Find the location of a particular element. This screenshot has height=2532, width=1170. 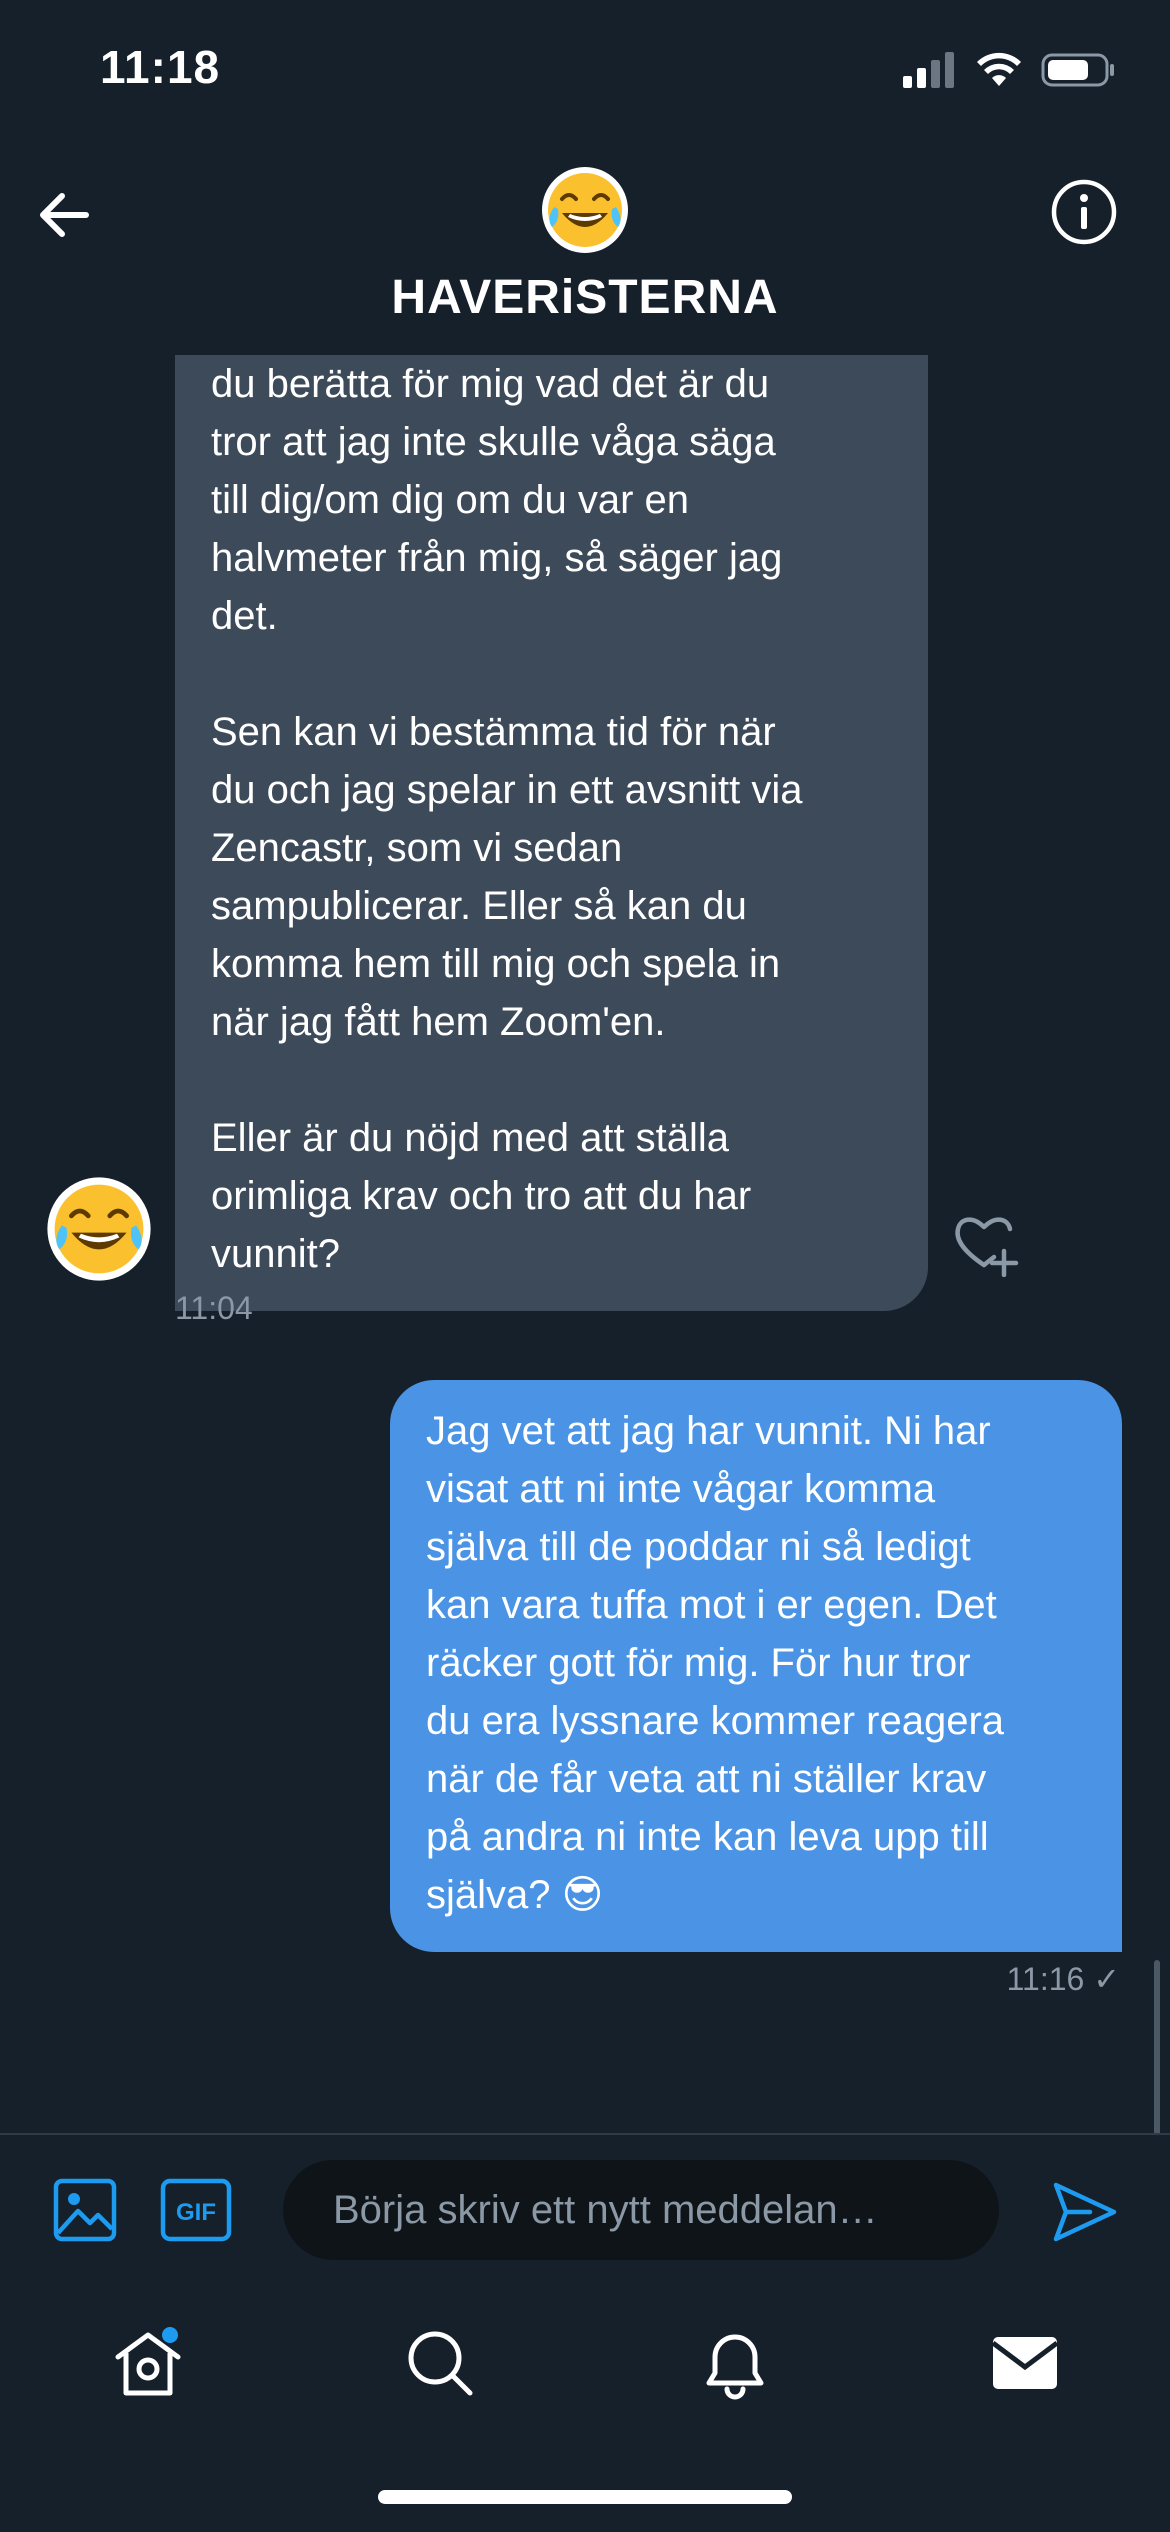

home-indicator is located at coordinates (585, 2497).